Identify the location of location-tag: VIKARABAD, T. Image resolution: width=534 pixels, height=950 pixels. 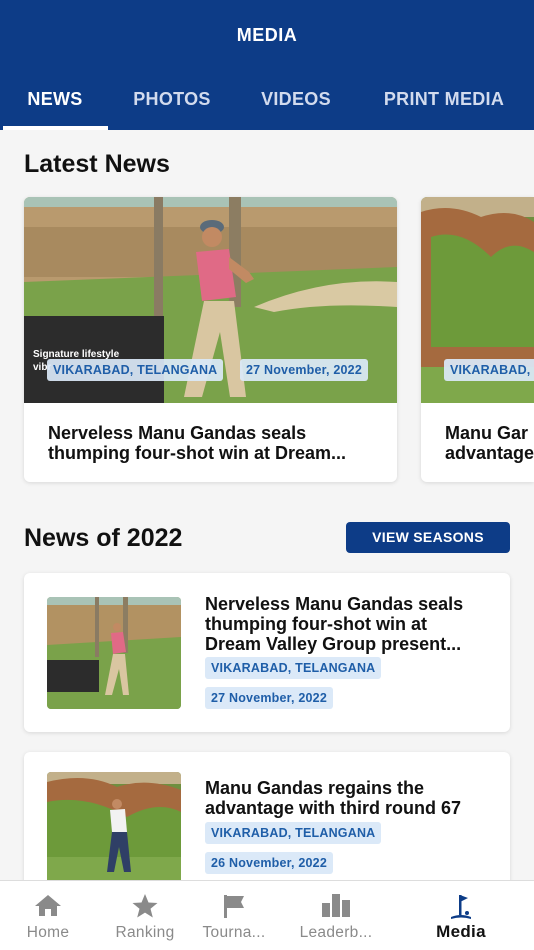
(489, 370).